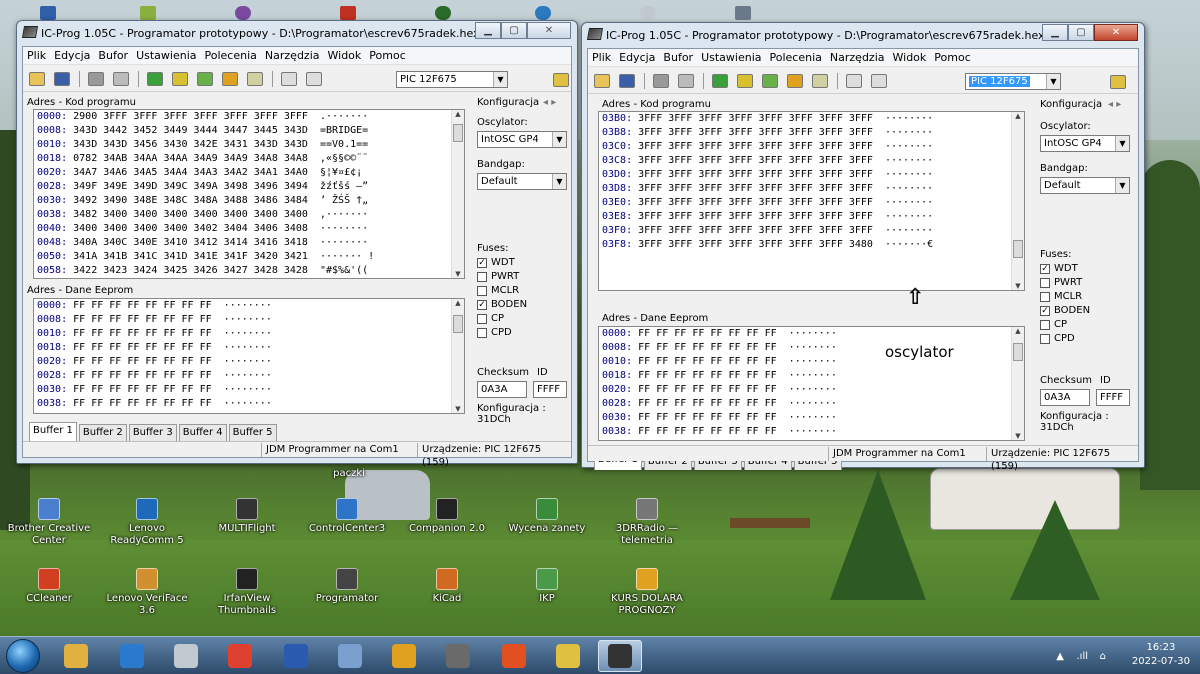  Describe the element at coordinates (250, 376) in the screenshot. I see `eeprom-row: 0028: FF FF FF FF FF FF FF FF ········` at that location.